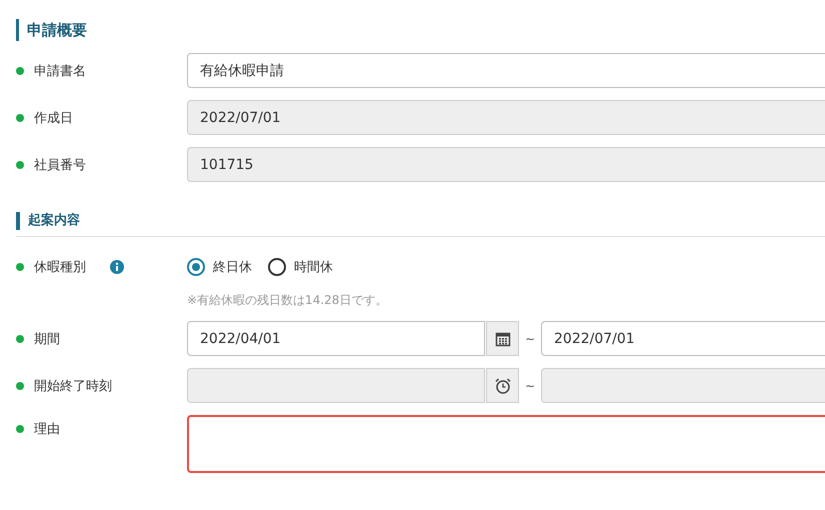 The width and height of the screenshot is (825, 510). I want to click on section-title: 起案内容, so click(54, 221).